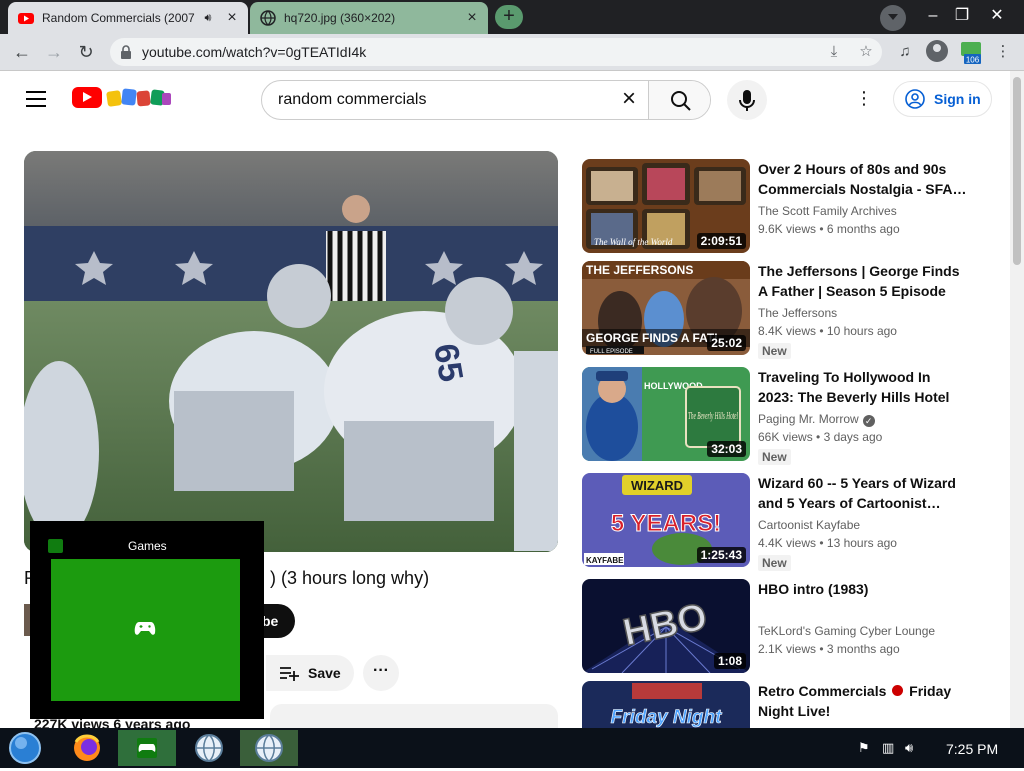 The image size is (1024, 771). What do you see at coordinates (829, 229) in the screenshot?
I see `video-meta: 9.6K views • 6 months ago` at bounding box center [829, 229].